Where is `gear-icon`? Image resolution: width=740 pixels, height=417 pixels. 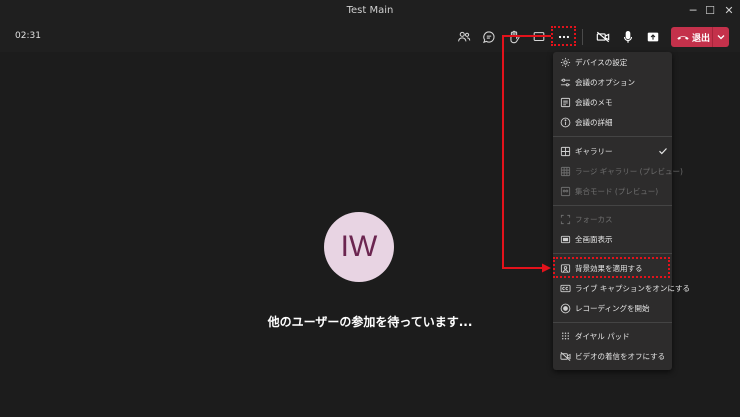
gear-icon is located at coordinates (565, 62).